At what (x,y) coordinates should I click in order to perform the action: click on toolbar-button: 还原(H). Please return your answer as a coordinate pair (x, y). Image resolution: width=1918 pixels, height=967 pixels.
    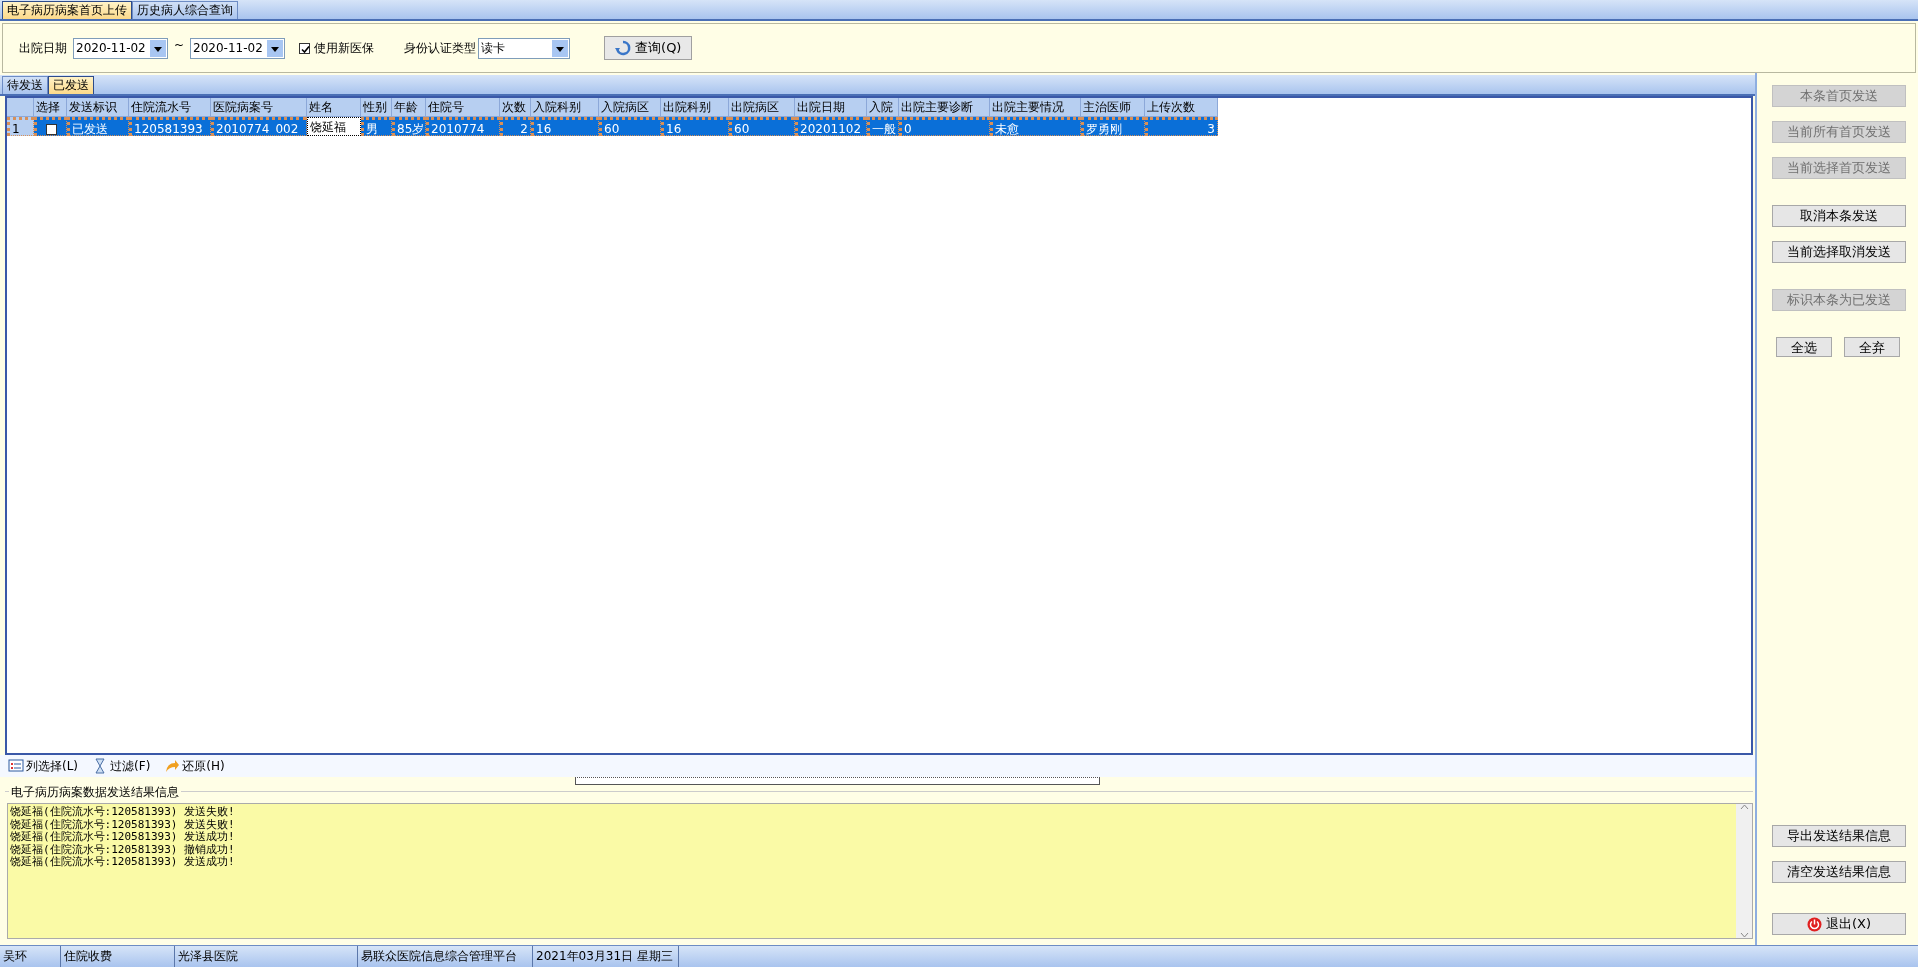
    Looking at the image, I should click on (194, 766).